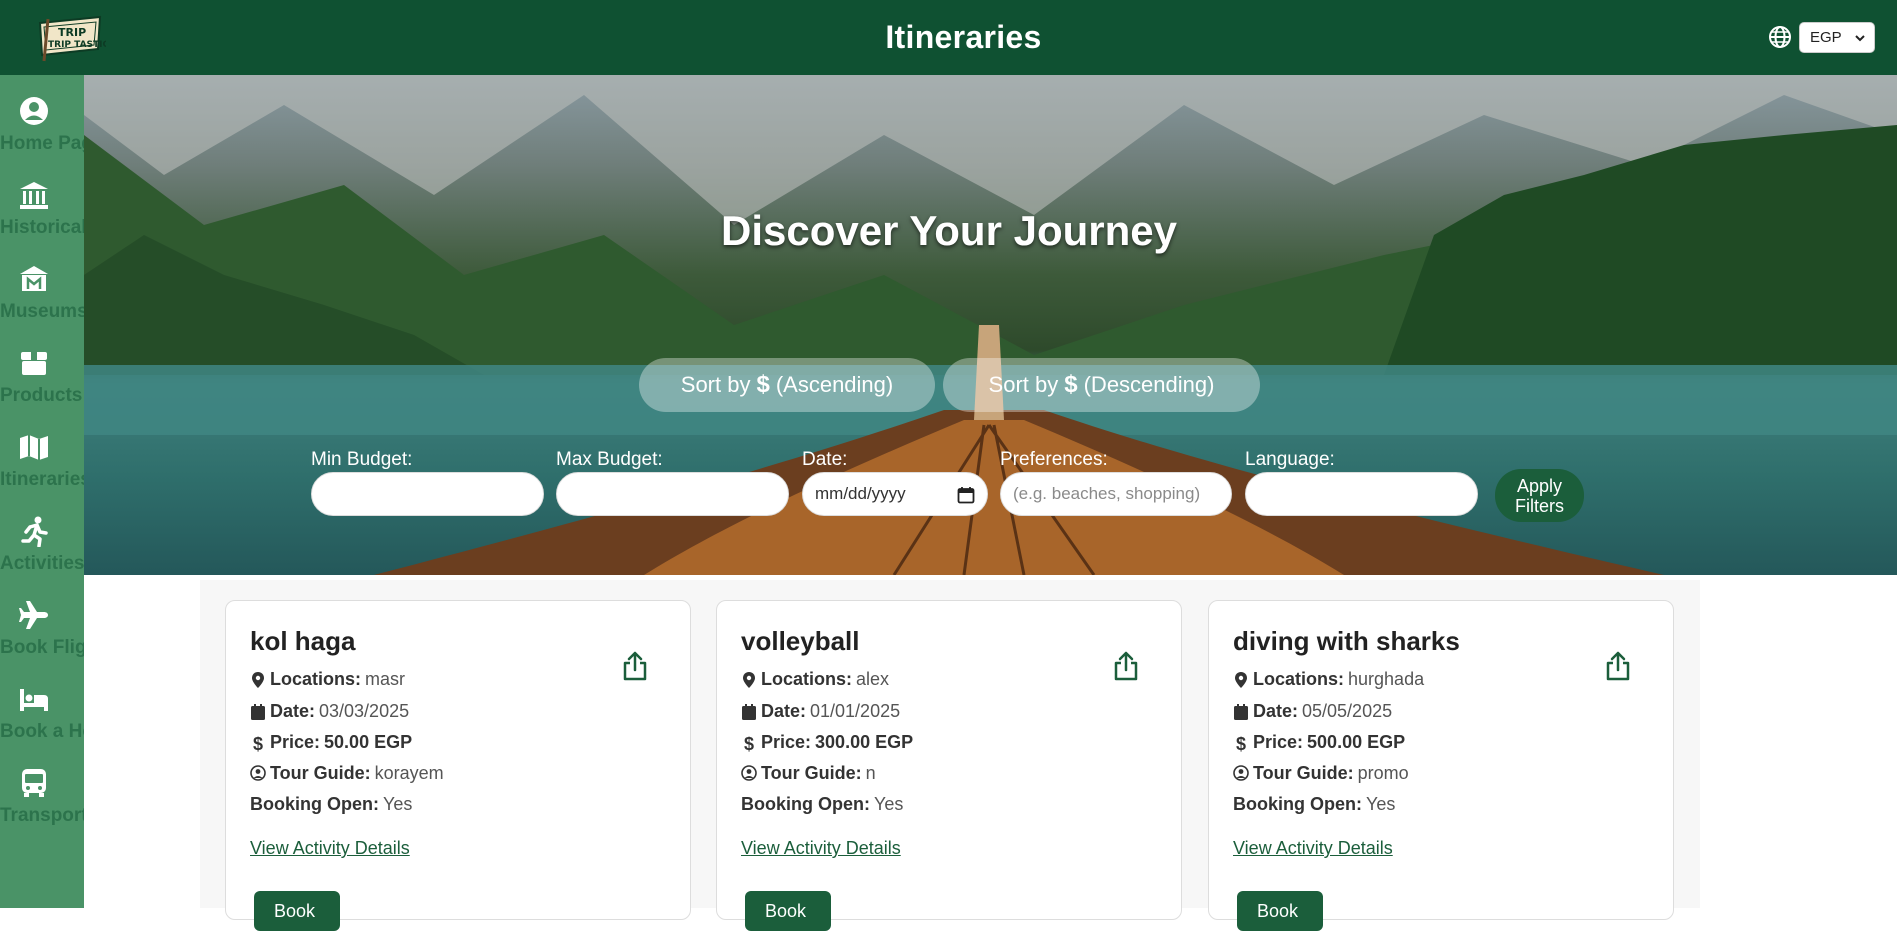 This screenshot has height=931, width=1897. I want to click on card-guide-row: Tour Guide: korayem, so click(347, 773).